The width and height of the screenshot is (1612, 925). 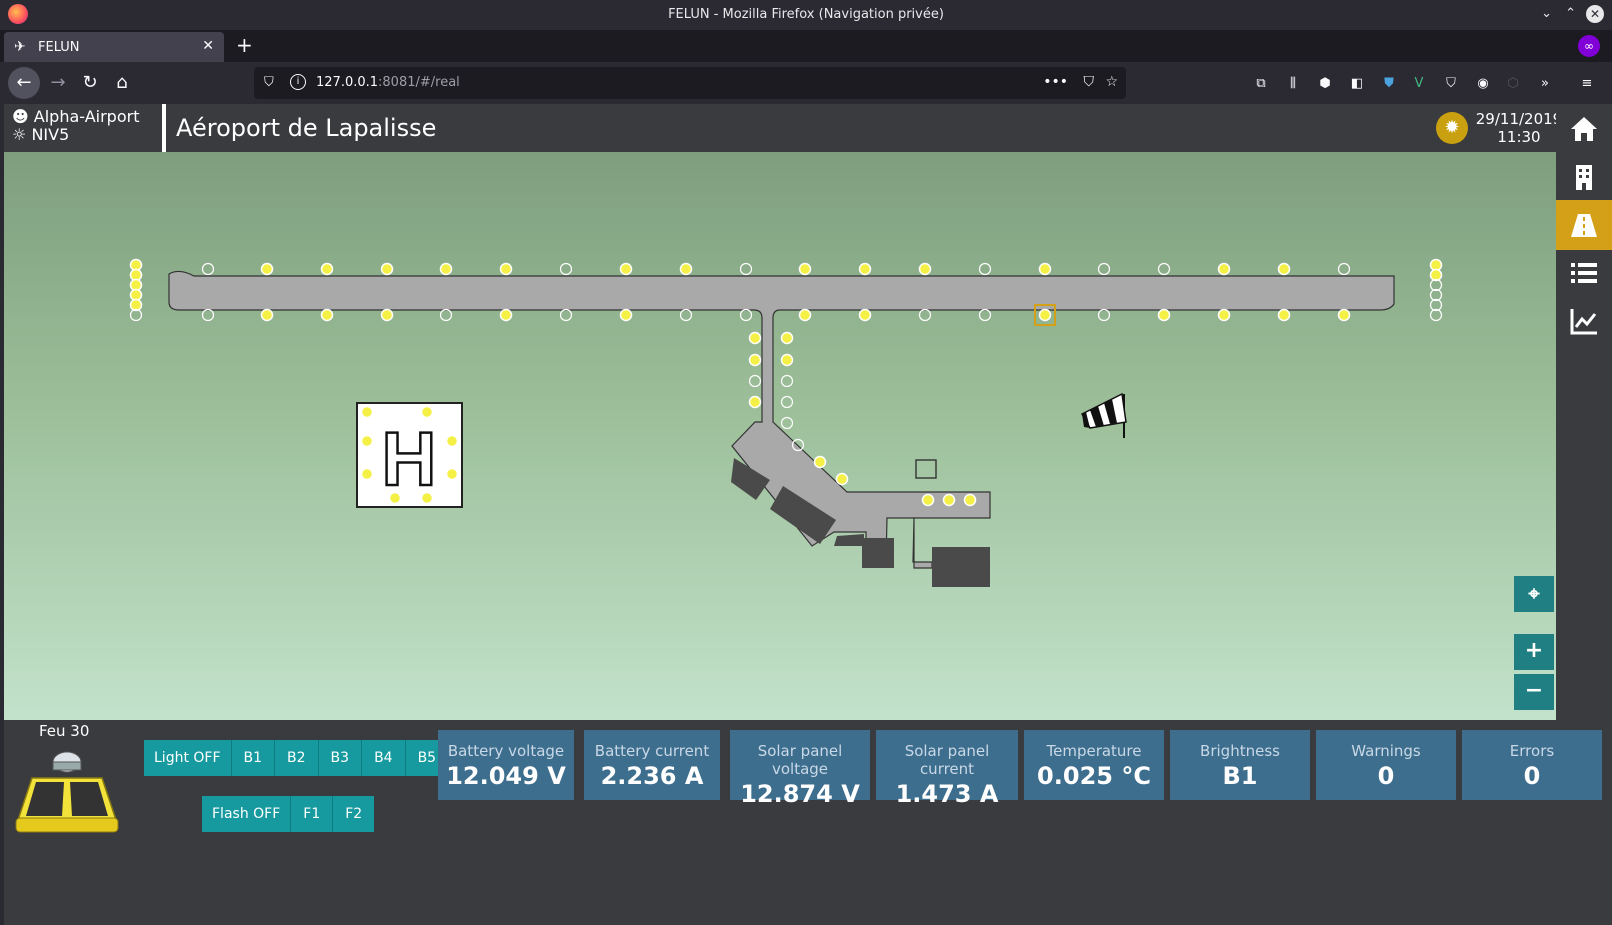 I want to click on maximize-icon: ⌃, so click(x=1570, y=13).